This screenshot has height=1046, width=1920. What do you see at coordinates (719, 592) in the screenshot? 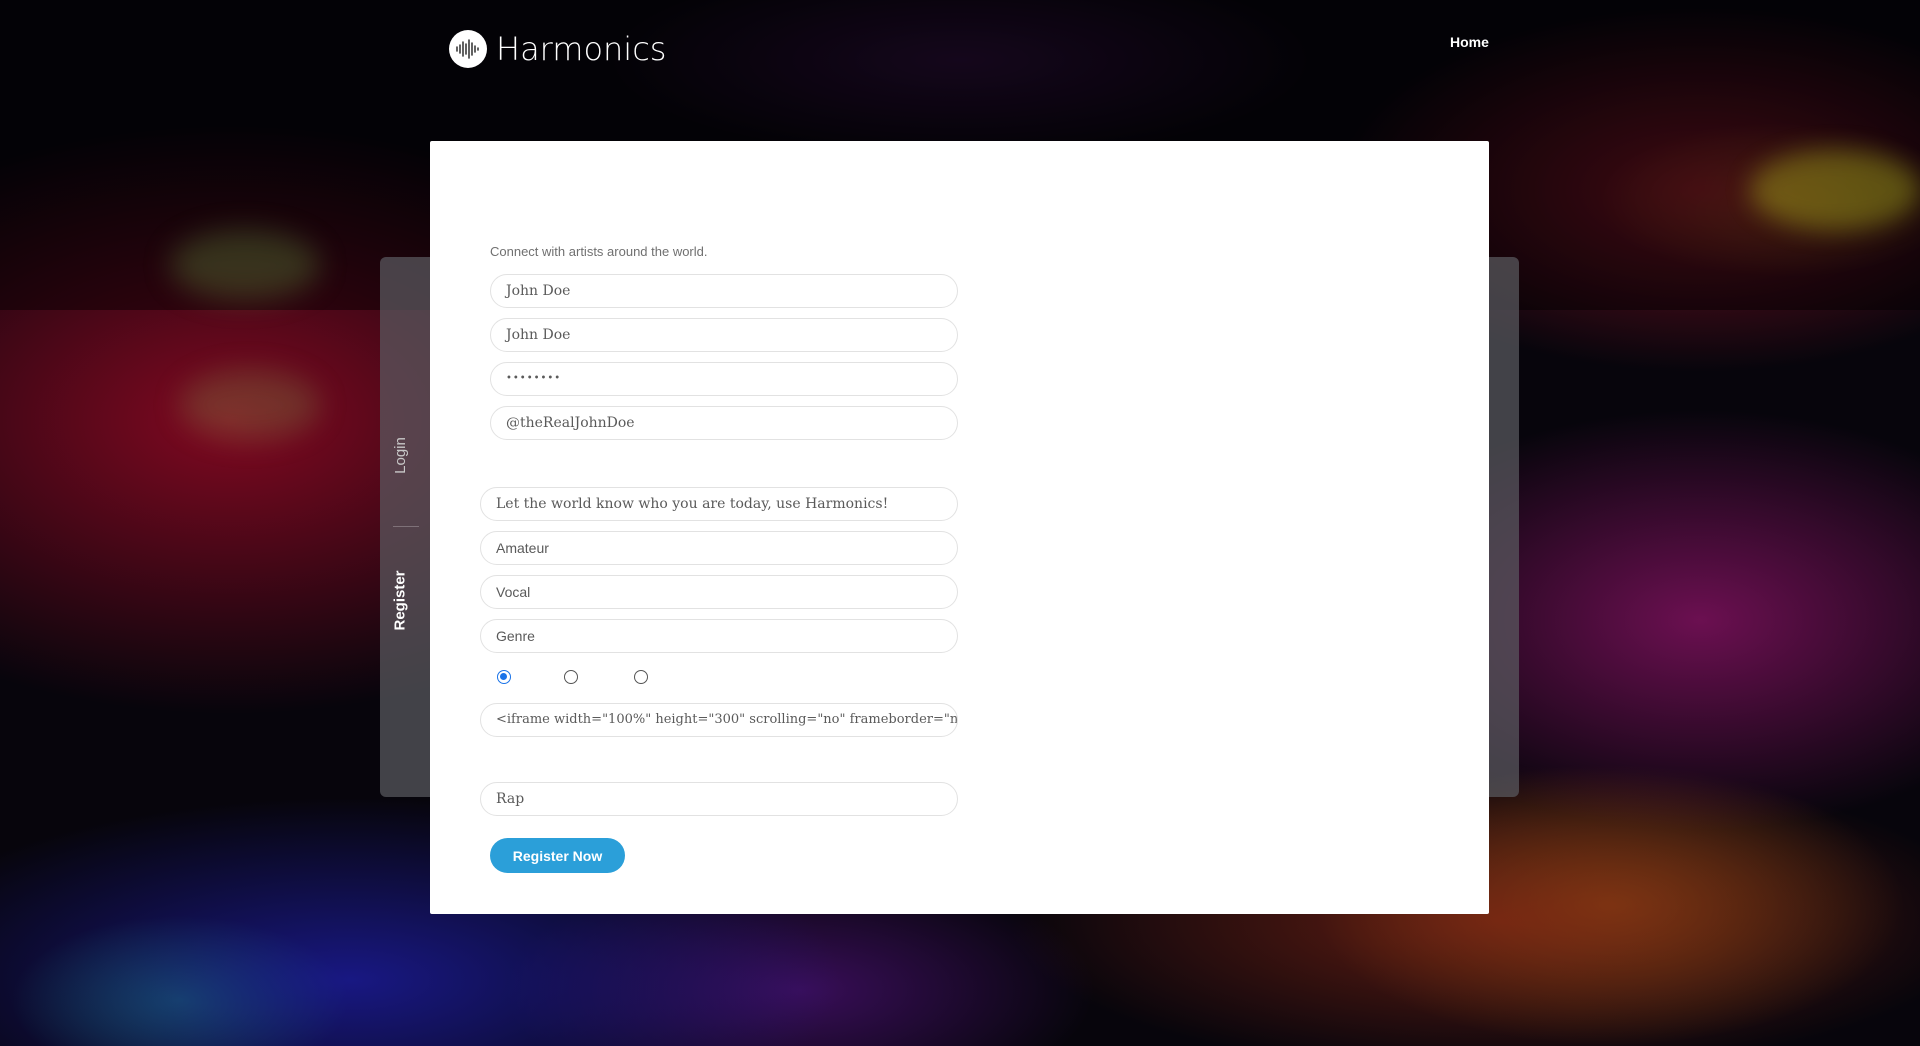
I see `role-field: Vocal` at bounding box center [719, 592].